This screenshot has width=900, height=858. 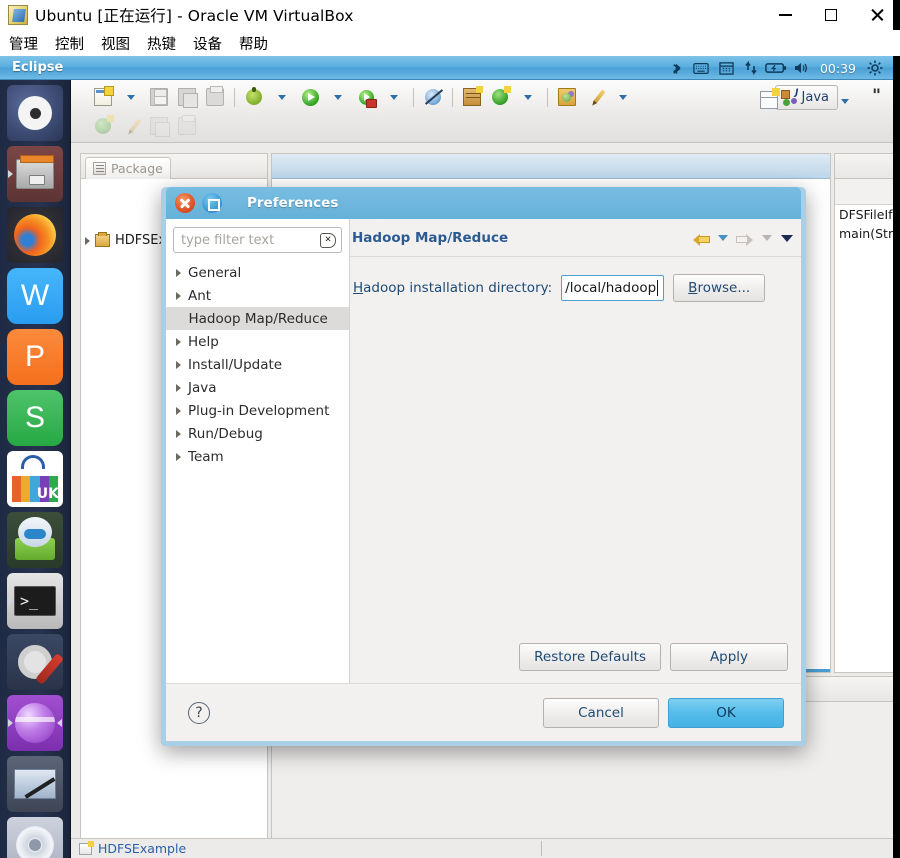 I want to click on debug-dropdown, so click(x=282, y=97).